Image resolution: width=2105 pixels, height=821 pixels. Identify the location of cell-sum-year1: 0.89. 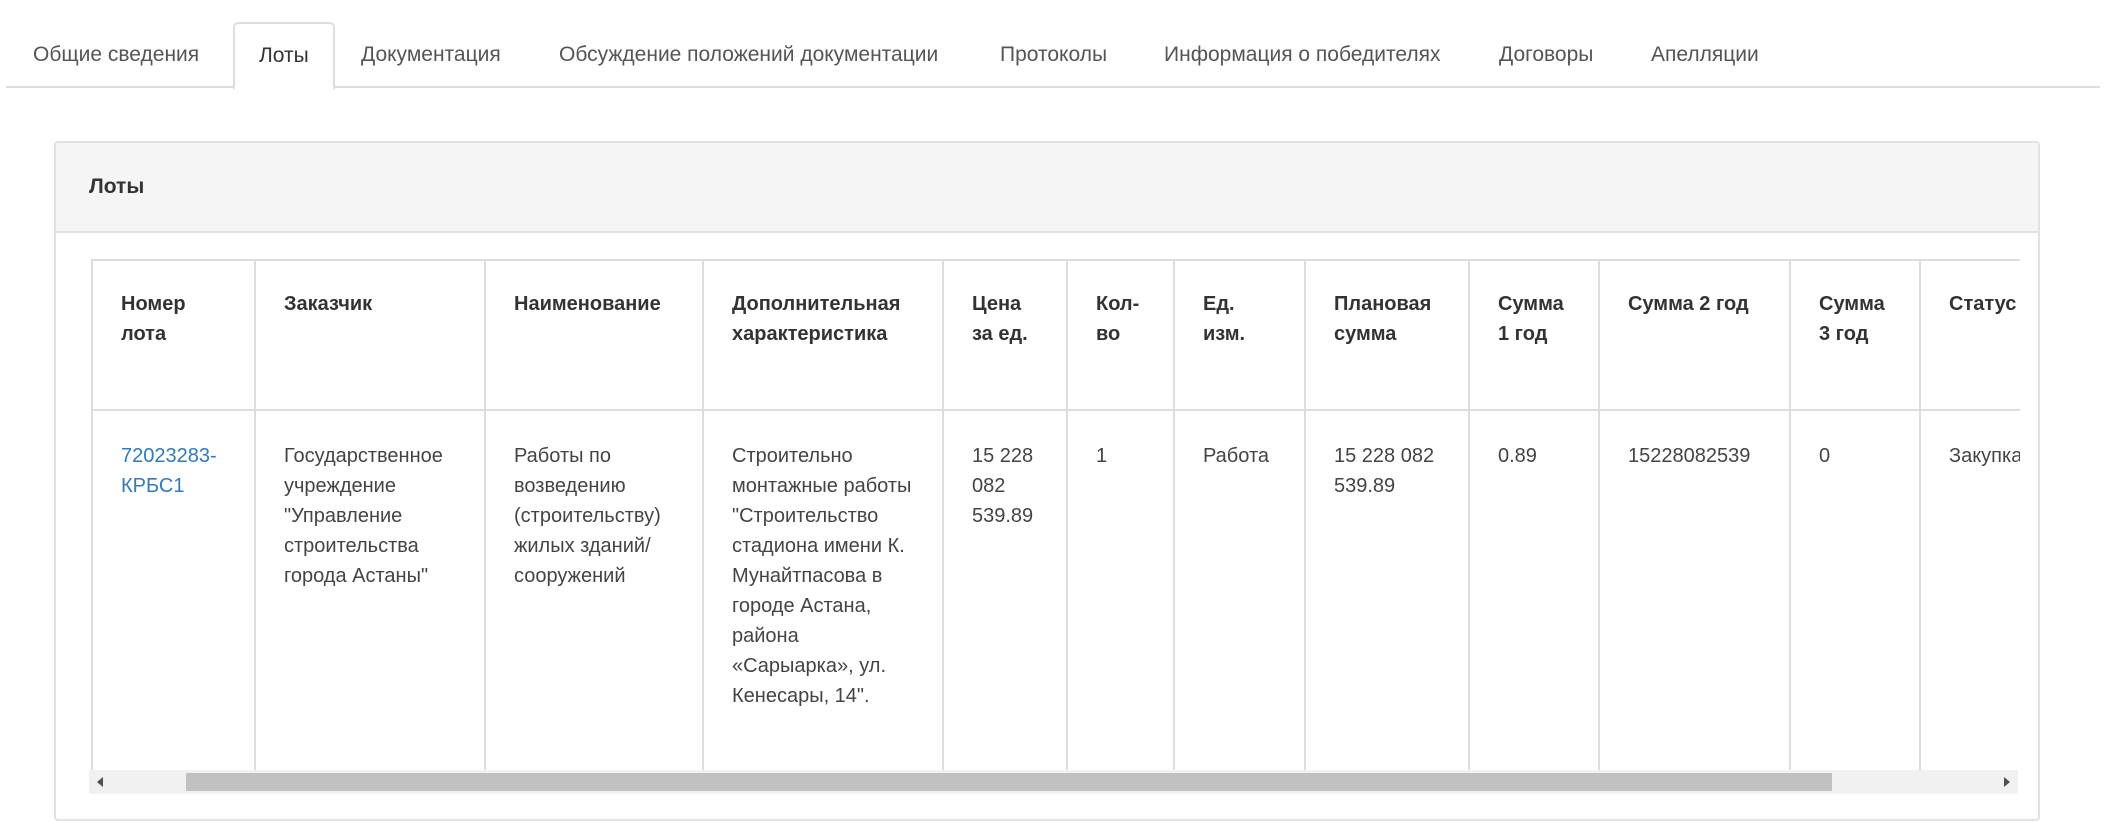
(1534, 601).